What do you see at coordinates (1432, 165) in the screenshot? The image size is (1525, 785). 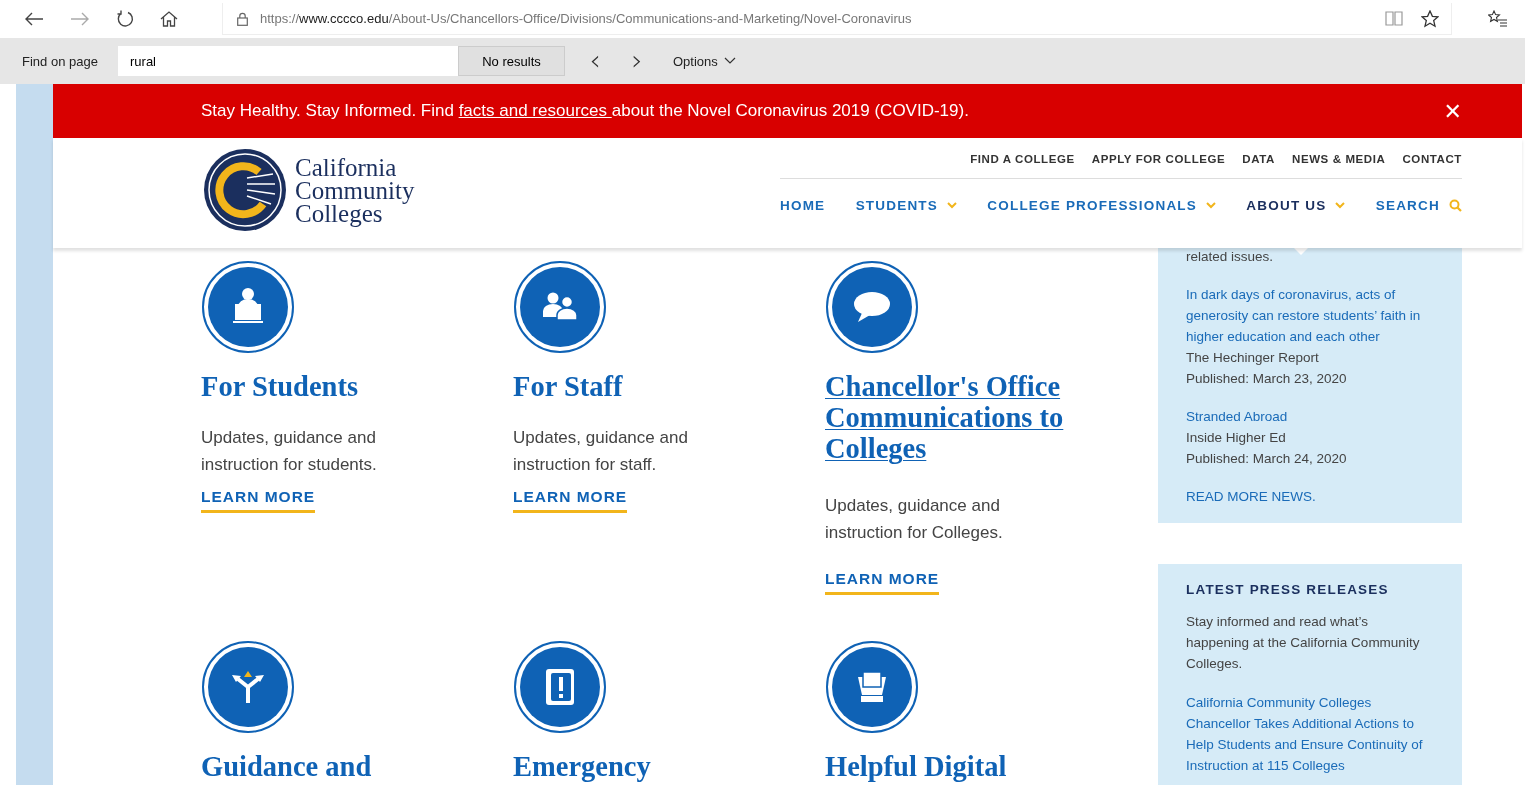 I see `utility-link: CONTACT` at bounding box center [1432, 165].